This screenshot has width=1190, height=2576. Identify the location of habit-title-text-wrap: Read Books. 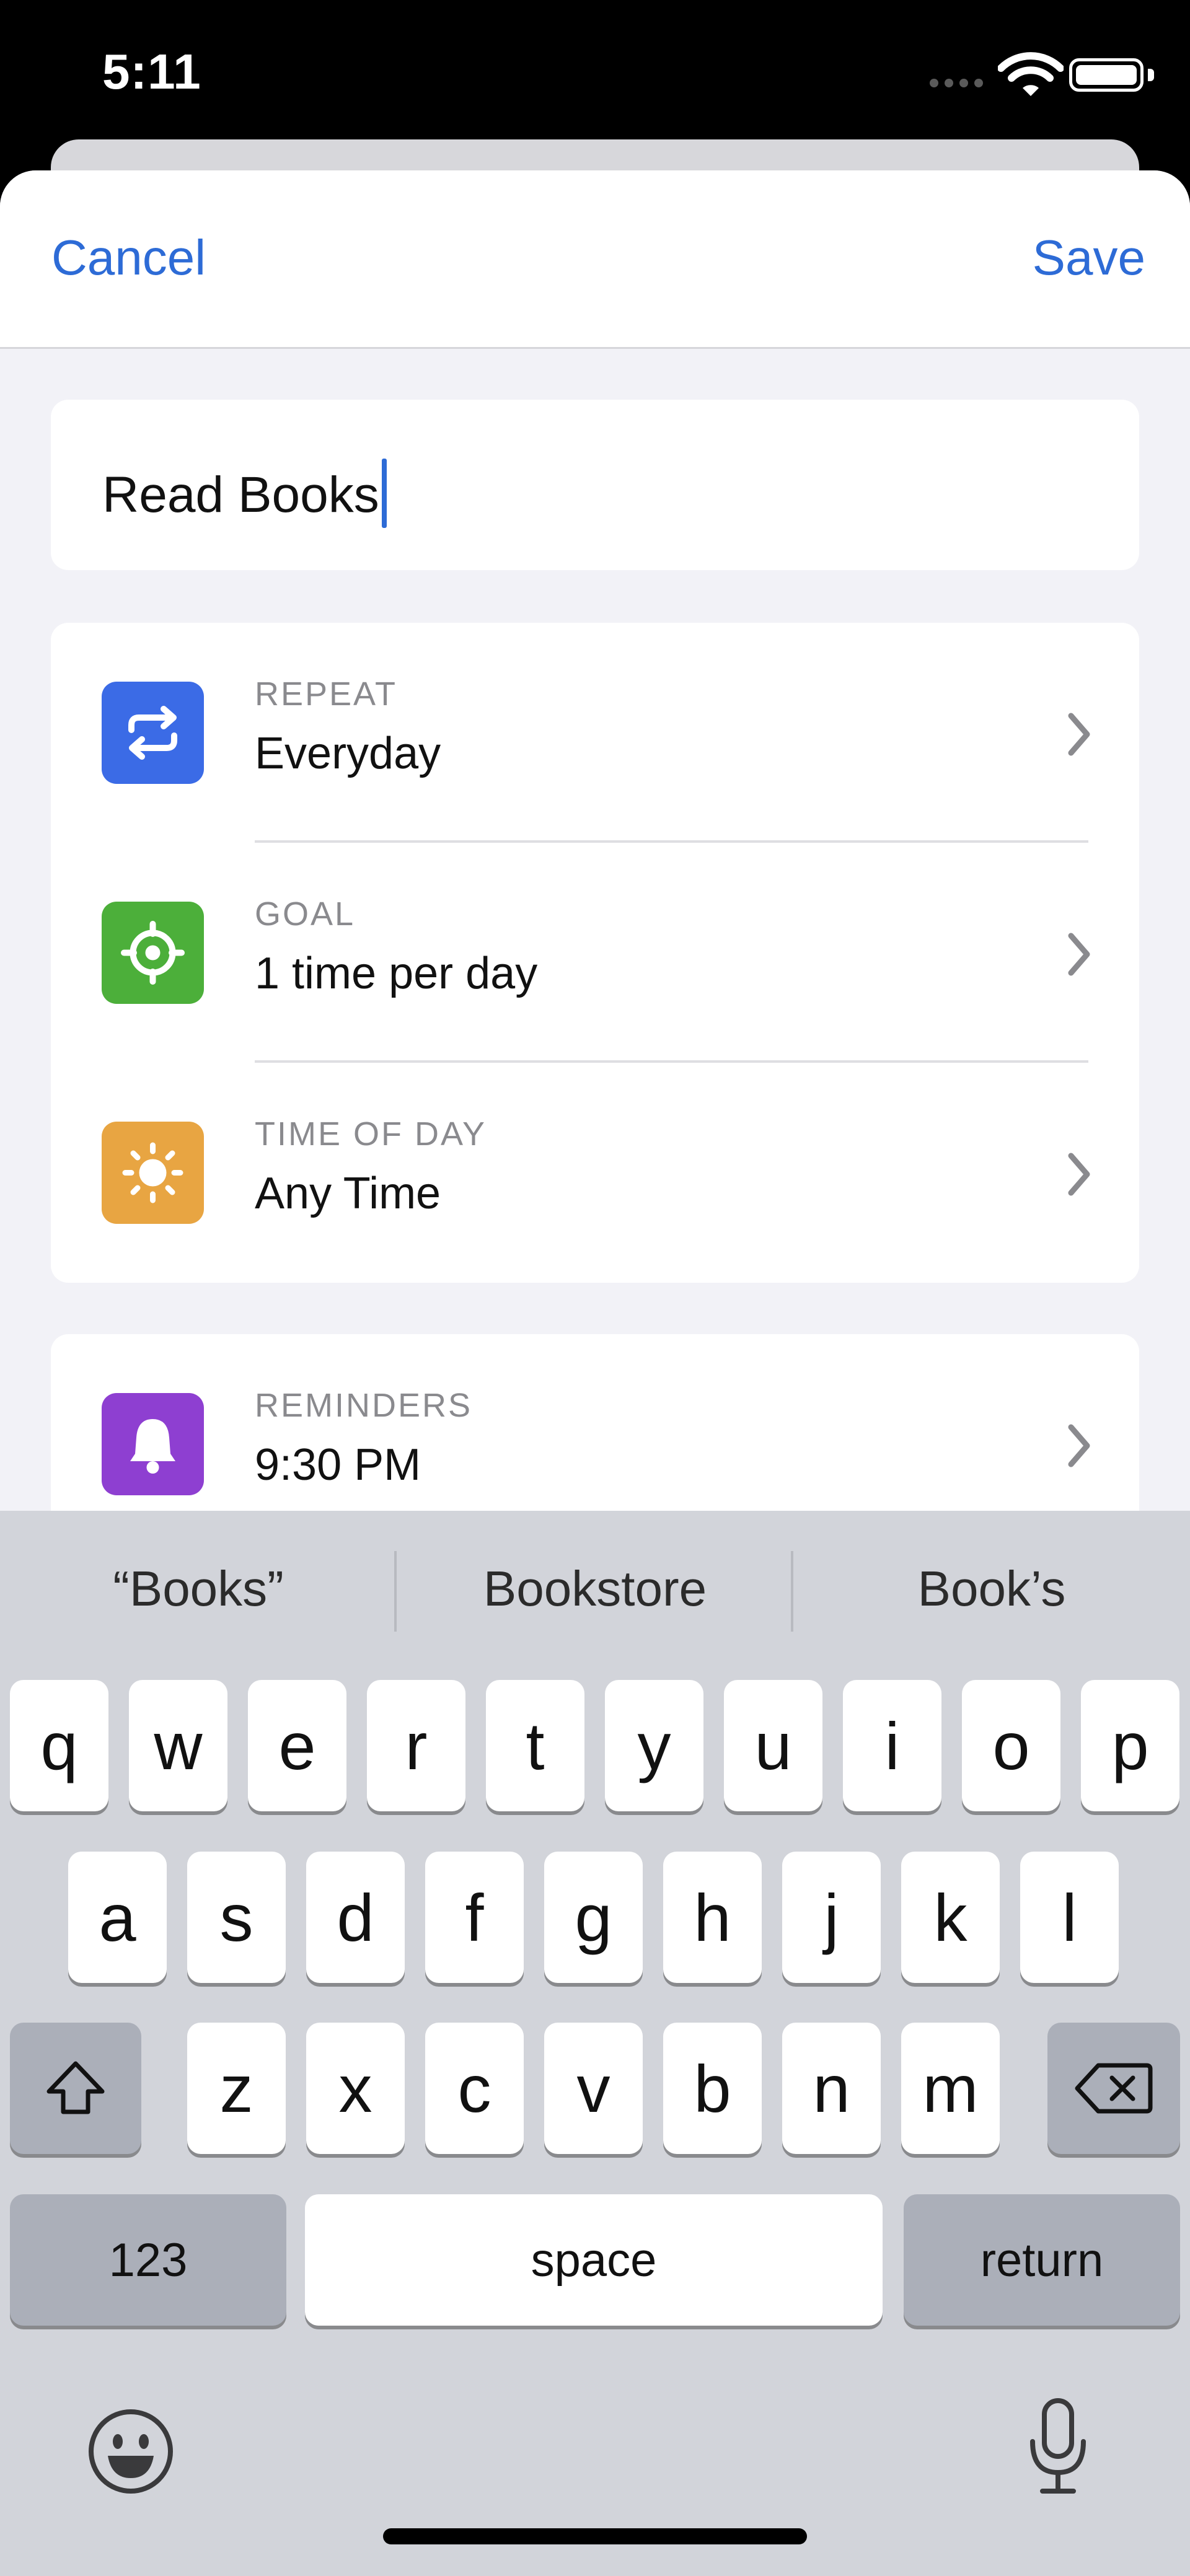
(244, 493).